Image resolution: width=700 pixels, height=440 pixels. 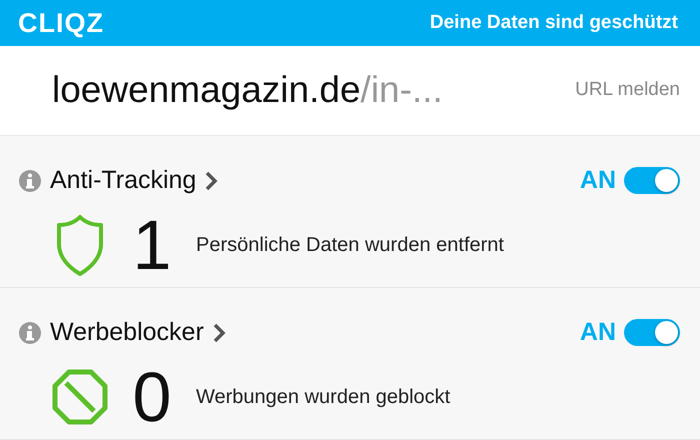 What do you see at coordinates (554, 22) in the screenshot?
I see `status-text: Deine Daten sind geschützt` at bounding box center [554, 22].